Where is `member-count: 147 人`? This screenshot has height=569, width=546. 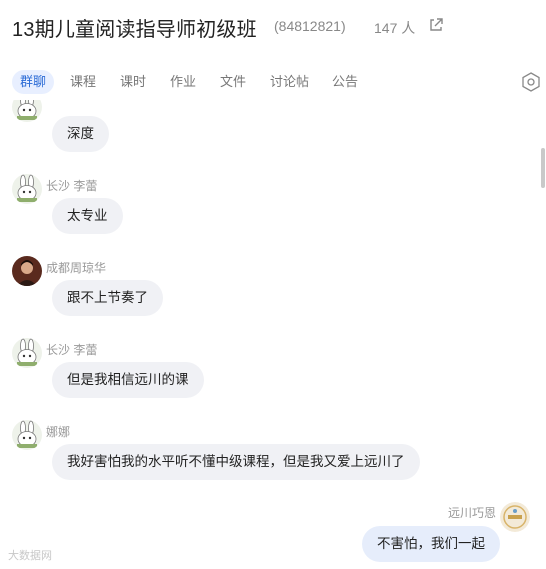
member-count: 147 人 is located at coordinates (394, 28).